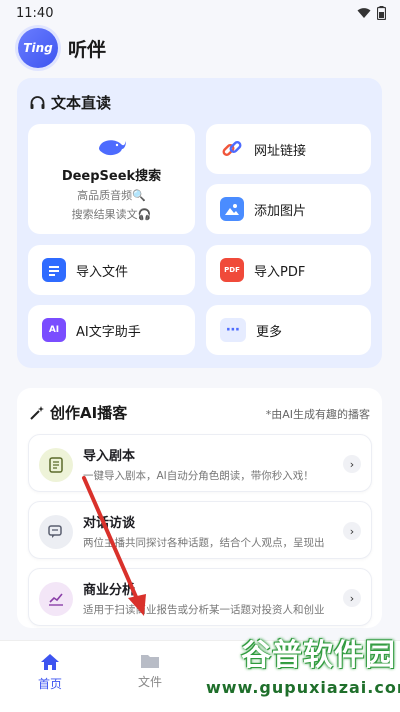  Describe the element at coordinates (50, 662) in the screenshot. I see `home-icon` at that location.